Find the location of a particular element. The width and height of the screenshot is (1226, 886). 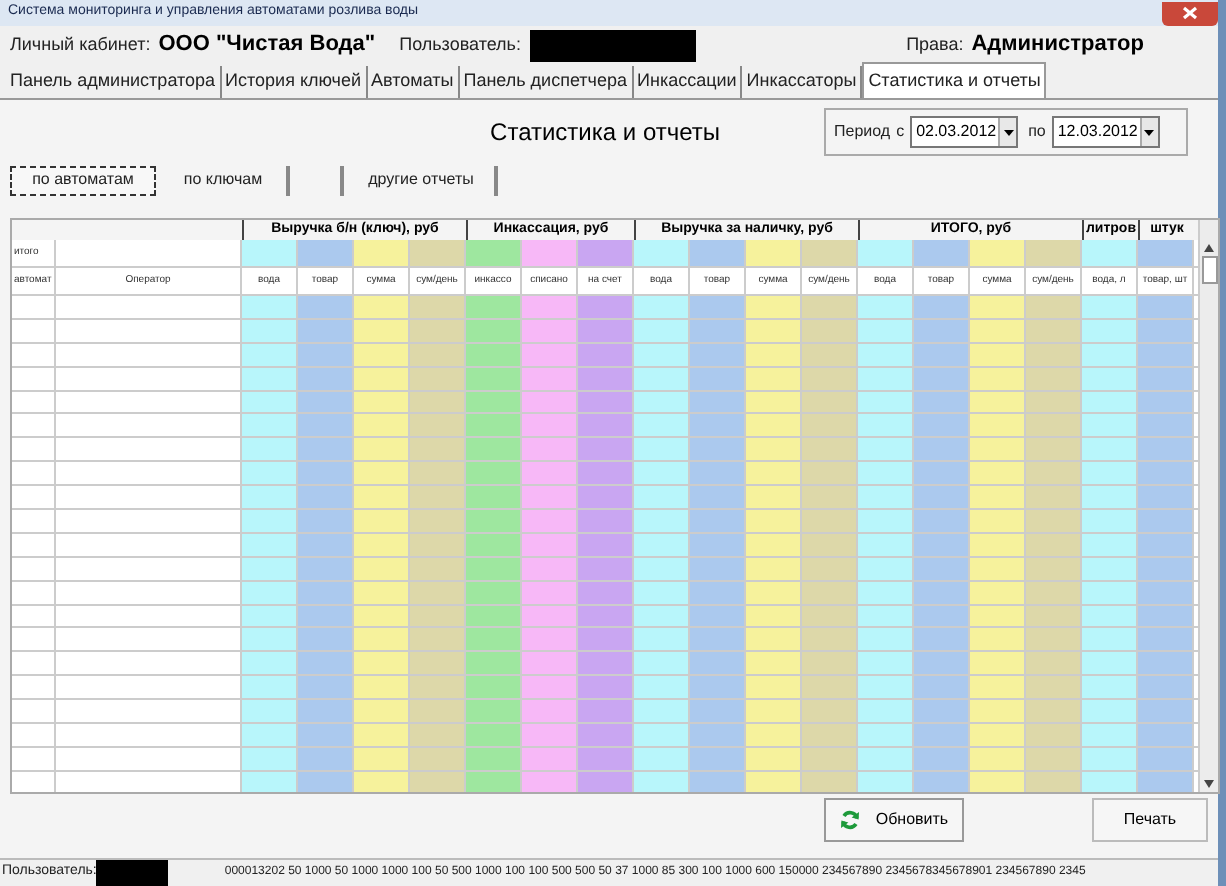

print-button: Печать is located at coordinates (1150, 820).